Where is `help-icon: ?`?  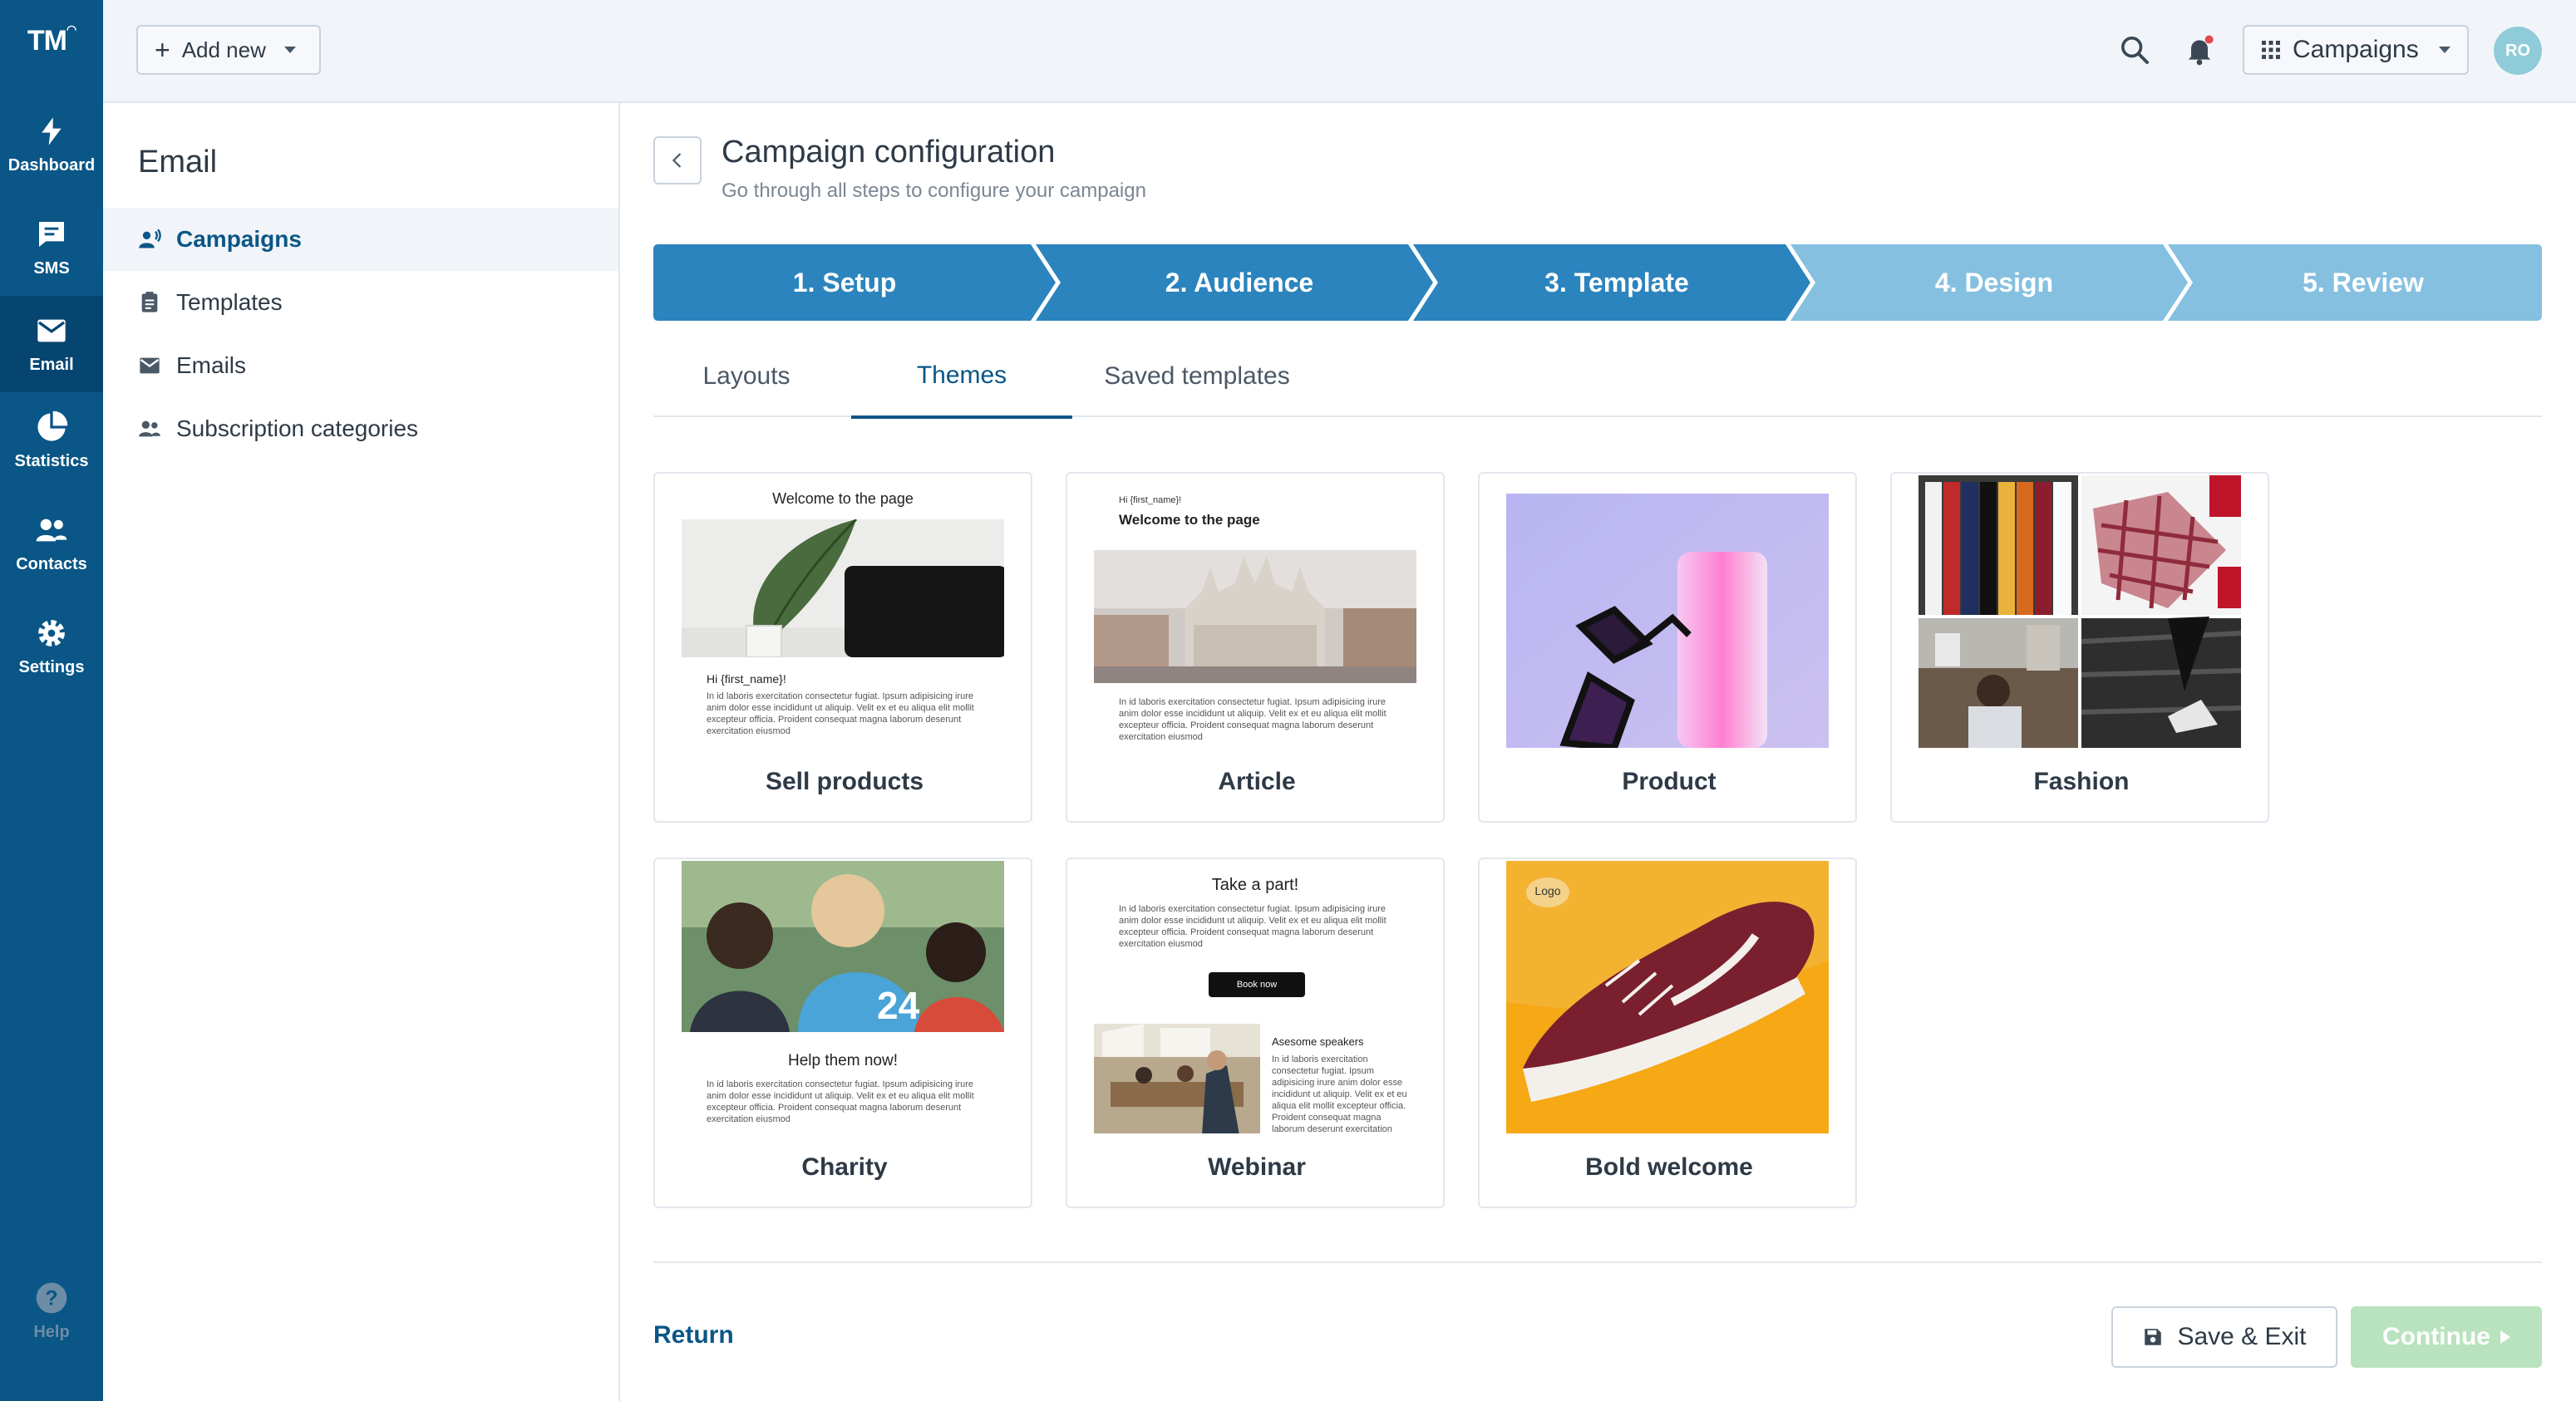
help-icon: ? is located at coordinates (51, 1297).